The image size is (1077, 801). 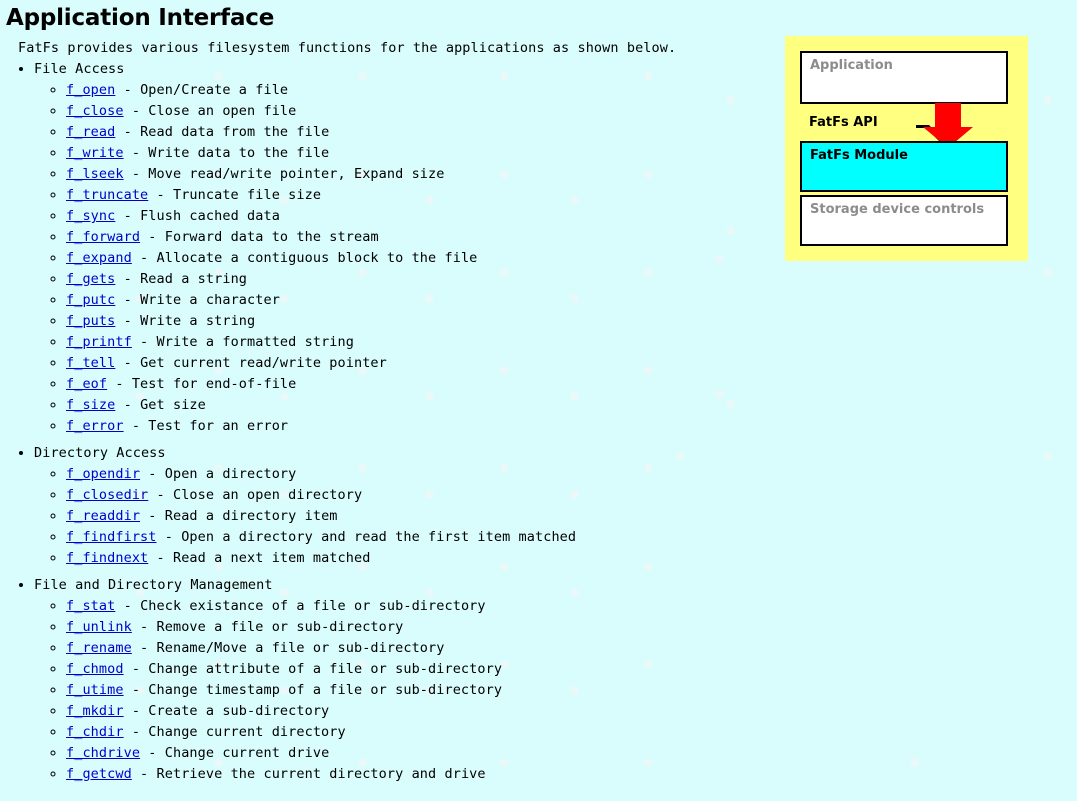 What do you see at coordinates (296, 174) in the screenshot?
I see `api-function-description: Move read/write pointer, Expand size` at bounding box center [296, 174].